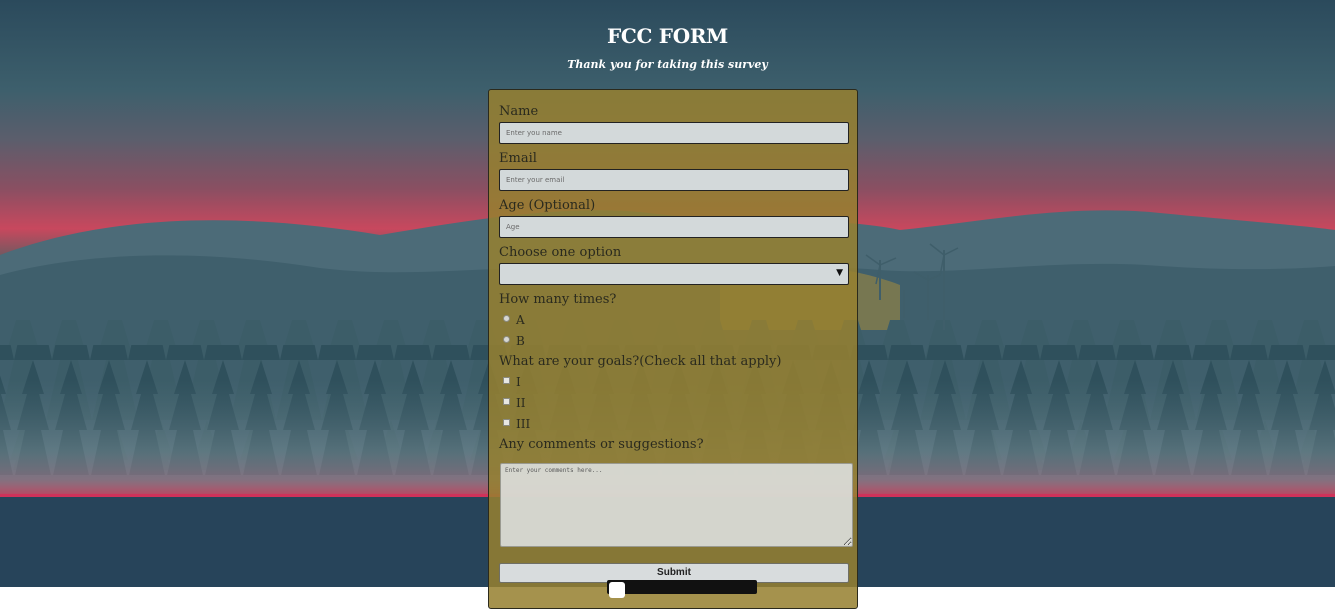 This screenshot has height=609, width=1335. What do you see at coordinates (521, 403) in the screenshot?
I see `checkbox-label: II` at bounding box center [521, 403].